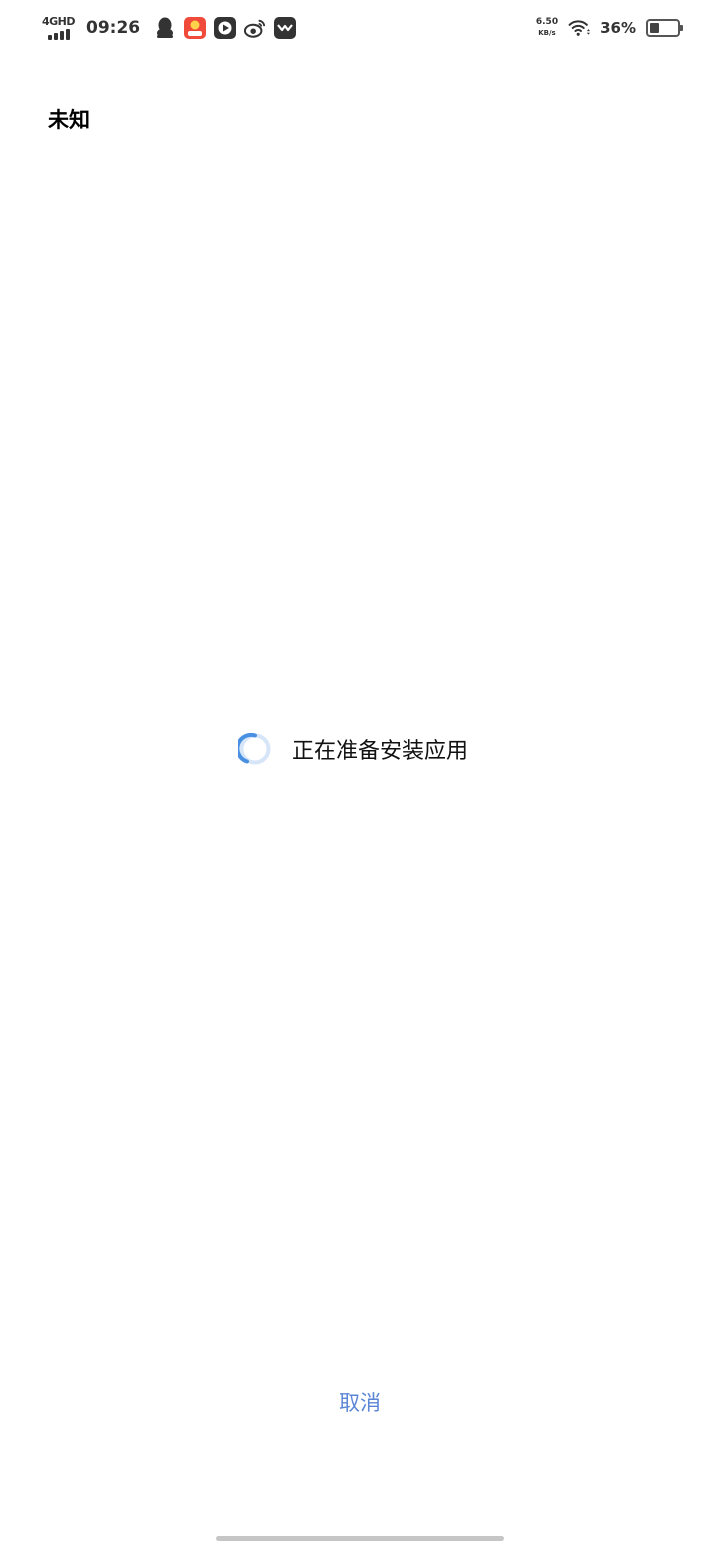 The width and height of the screenshot is (720, 1544). What do you see at coordinates (360, 28) in the screenshot?
I see `status-bar: 4GHD 09:26 6.50 KB/s 36%` at bounding box center [360, 28].